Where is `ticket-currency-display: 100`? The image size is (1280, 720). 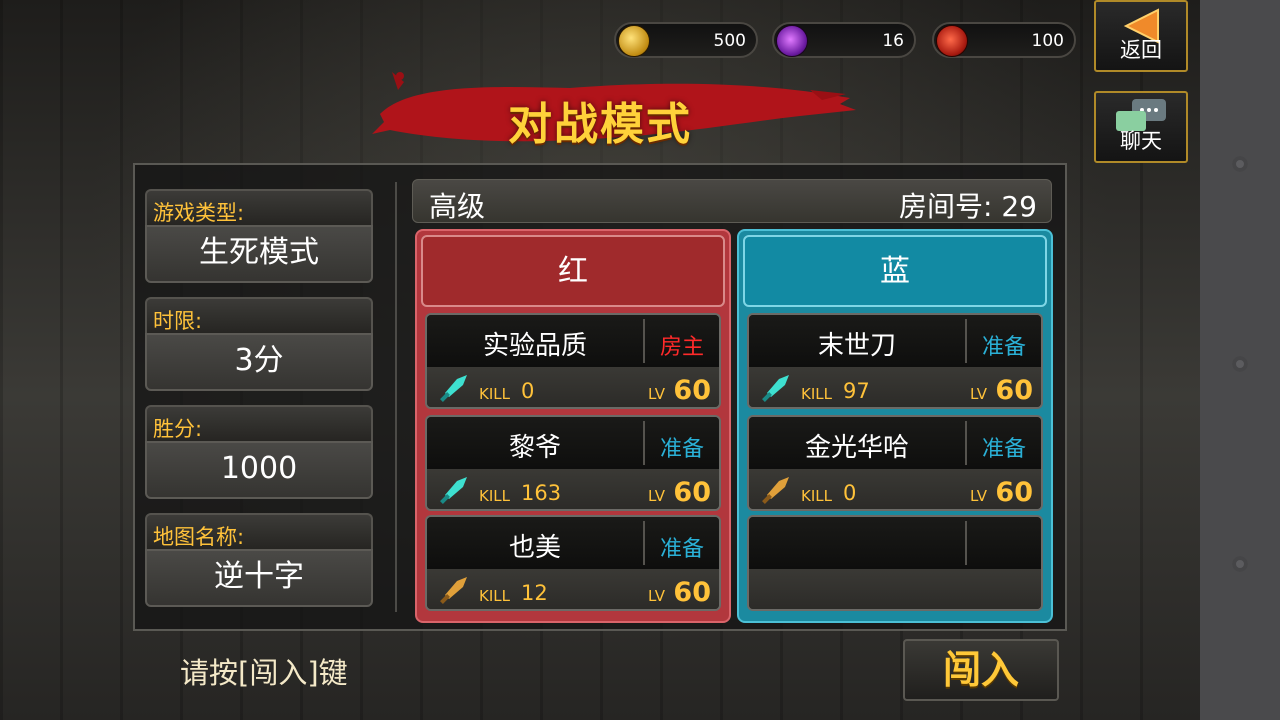
ticket-currency-display: 100 is located at coordinates (1004, 40).